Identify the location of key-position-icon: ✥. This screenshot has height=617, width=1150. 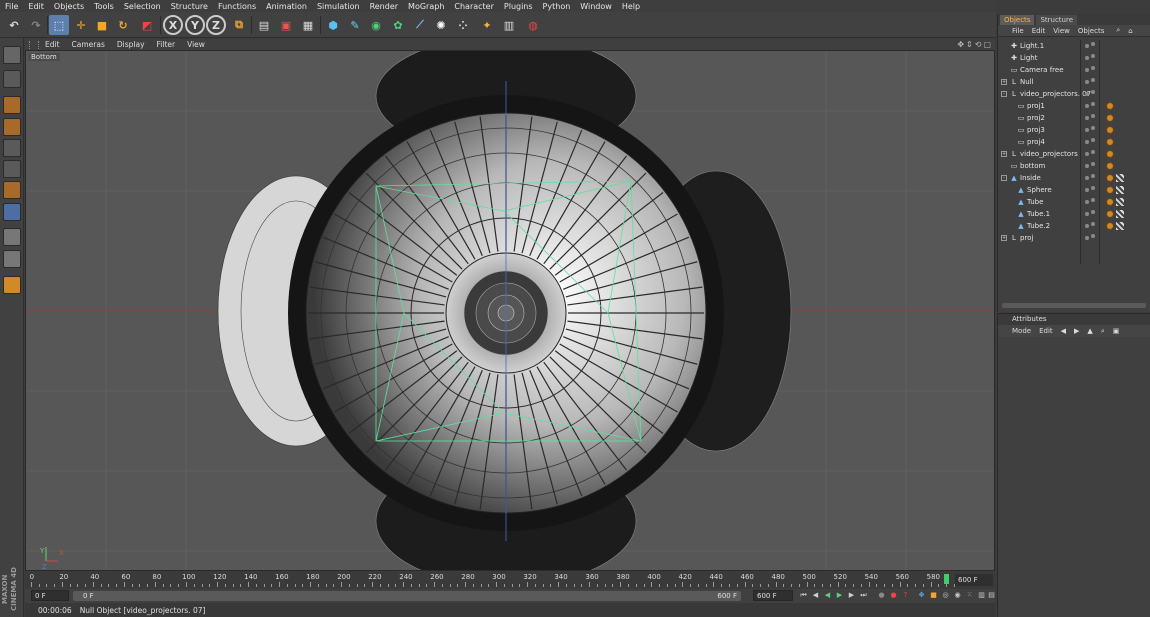
(921, 595).